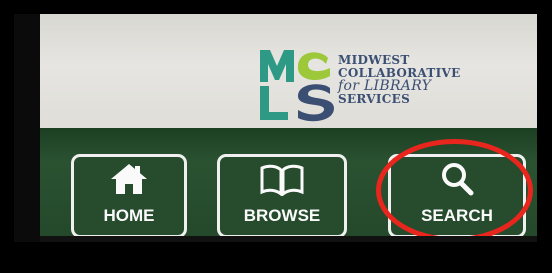 The width and height of the screenshot is (552, 273). What do you see at coordinates (282, 180) in the screenshot?
I see `open-book-icon` at bounding box center [282, 180].